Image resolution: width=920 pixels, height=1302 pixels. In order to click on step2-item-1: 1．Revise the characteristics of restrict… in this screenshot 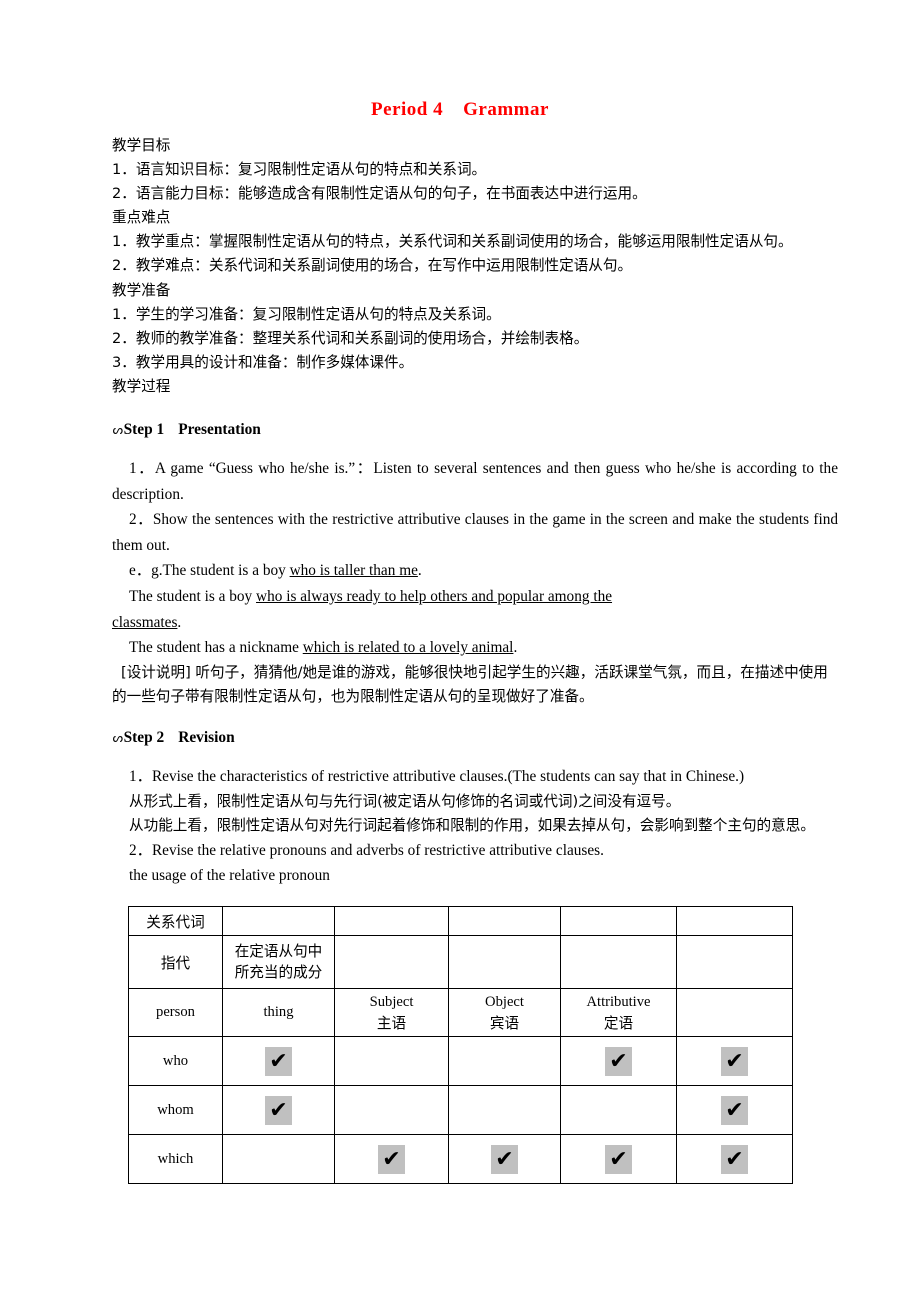, I will do `click(437, 776)`.